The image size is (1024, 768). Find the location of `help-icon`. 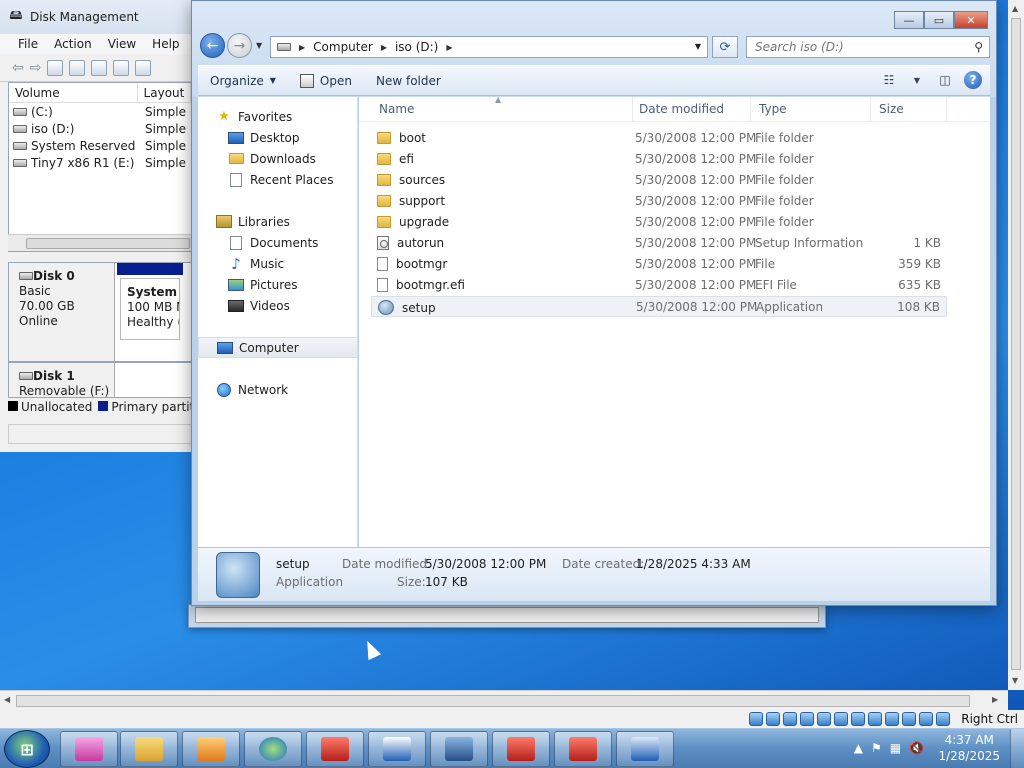

help-icon is located at coordinates (77, 67).